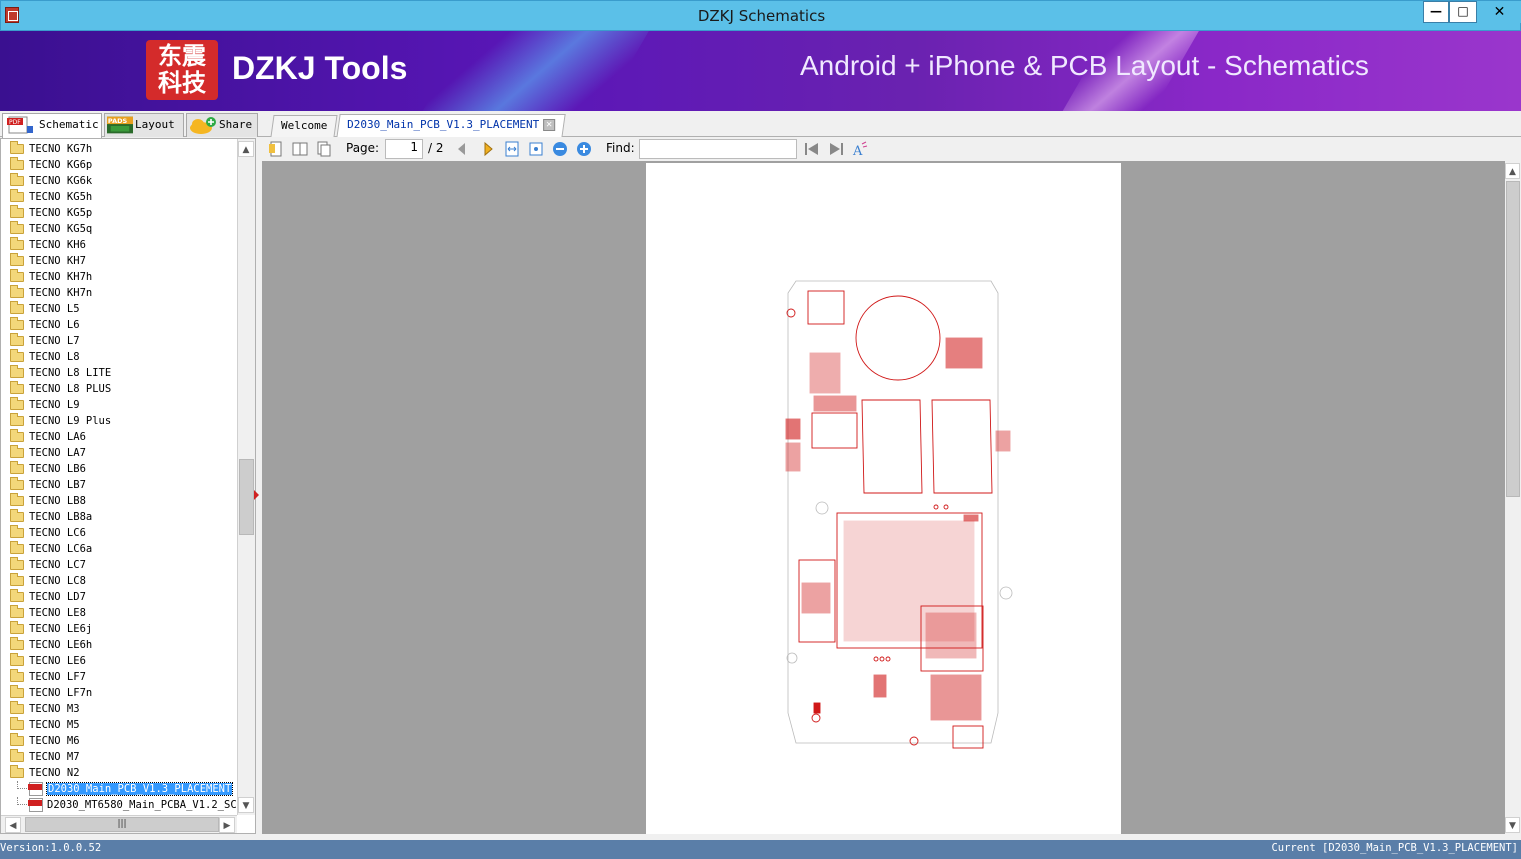 This screenshot has height=859, width=1521. What do you see at coordinates (300, 149) in the screenshot?
I see `facing-pages-icon` at bounding box center [300, 149].